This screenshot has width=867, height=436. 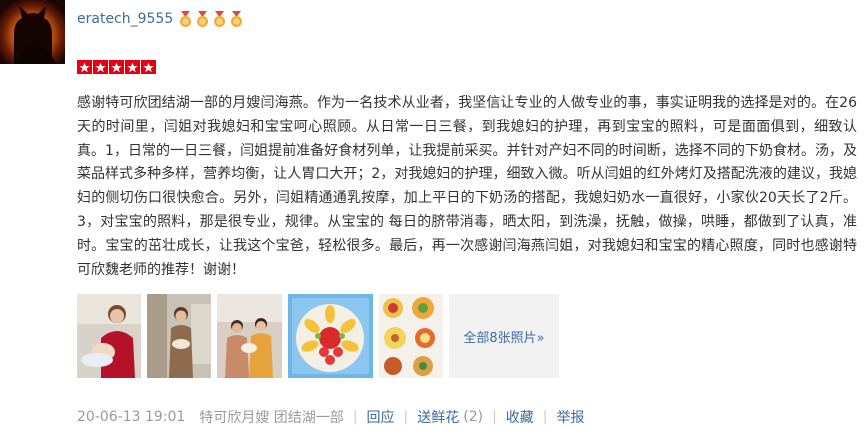 I want to click on review-photos: 全部8张照片», so click(x=318, y=336).